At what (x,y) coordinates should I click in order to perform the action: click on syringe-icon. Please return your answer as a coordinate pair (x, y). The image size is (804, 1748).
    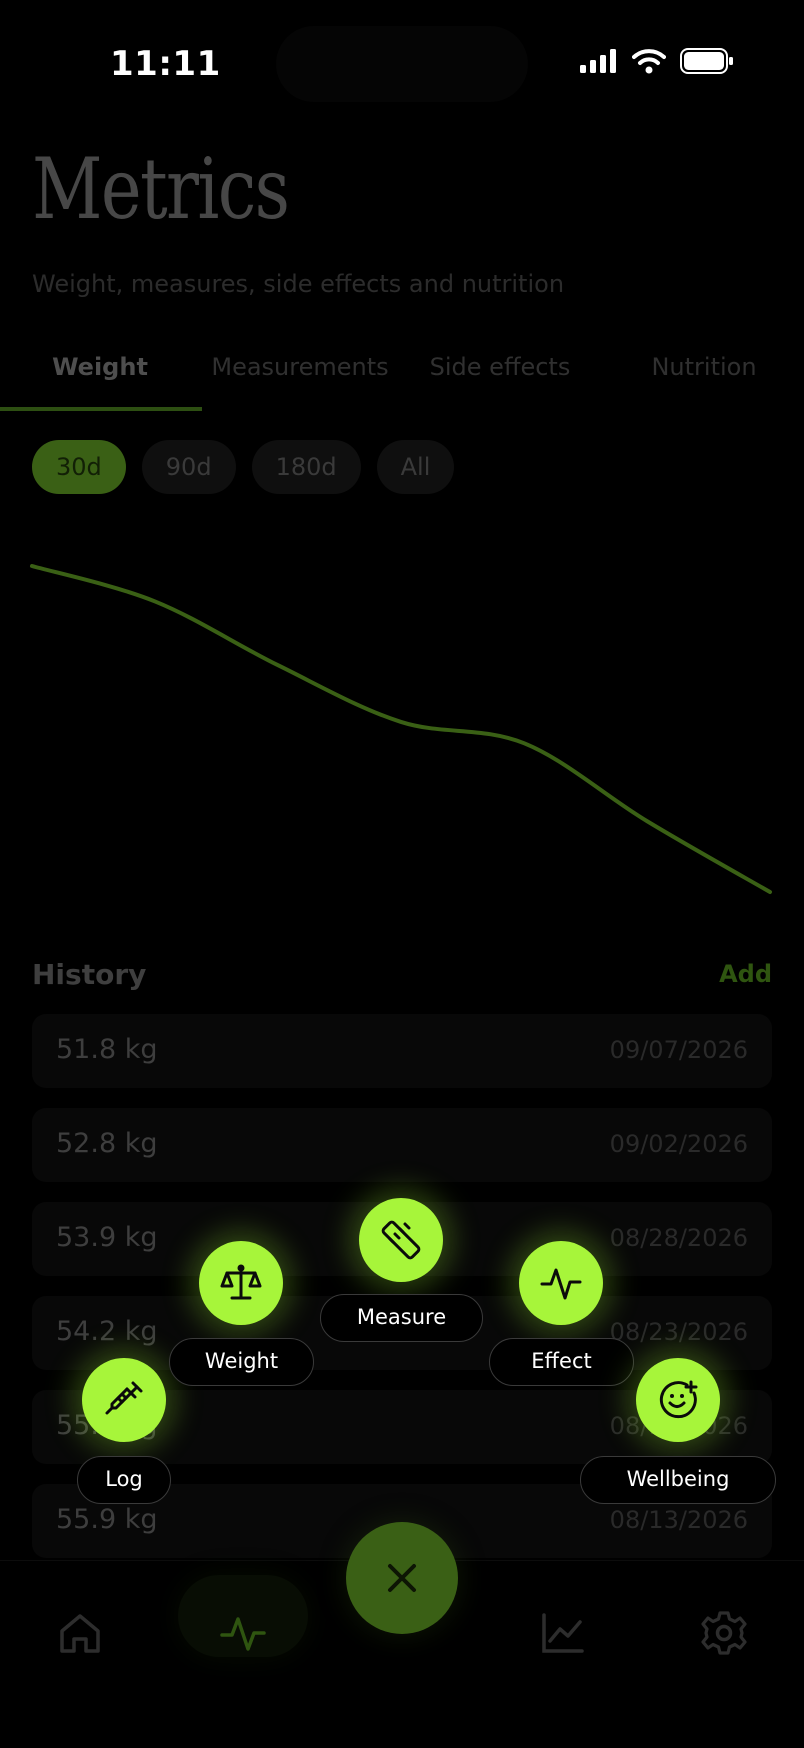
    Looking at the image, I should click on (124, 1398).